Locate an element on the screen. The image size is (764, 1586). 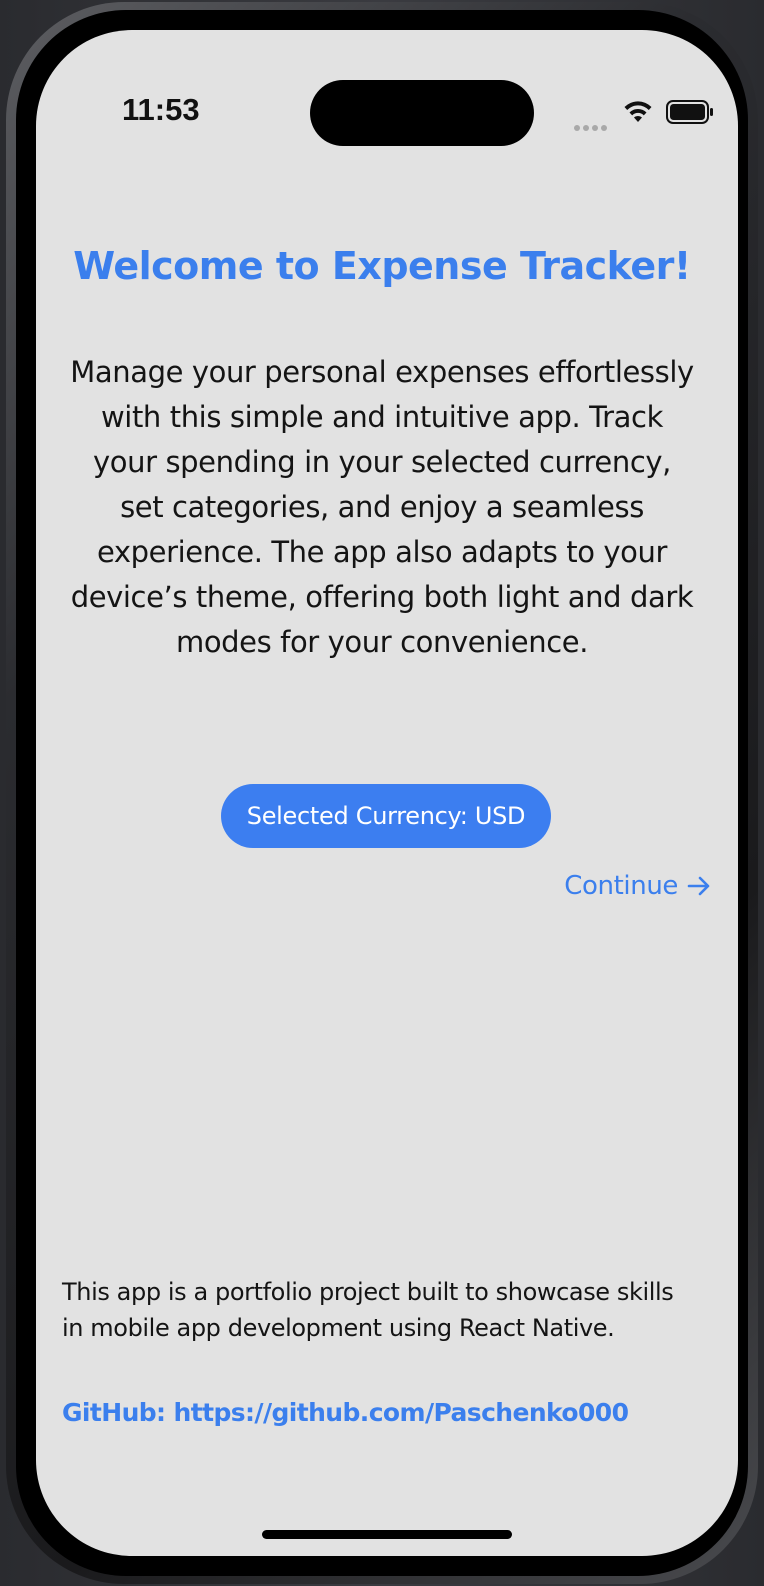
battery-icon is located at coordinates (689, 112).